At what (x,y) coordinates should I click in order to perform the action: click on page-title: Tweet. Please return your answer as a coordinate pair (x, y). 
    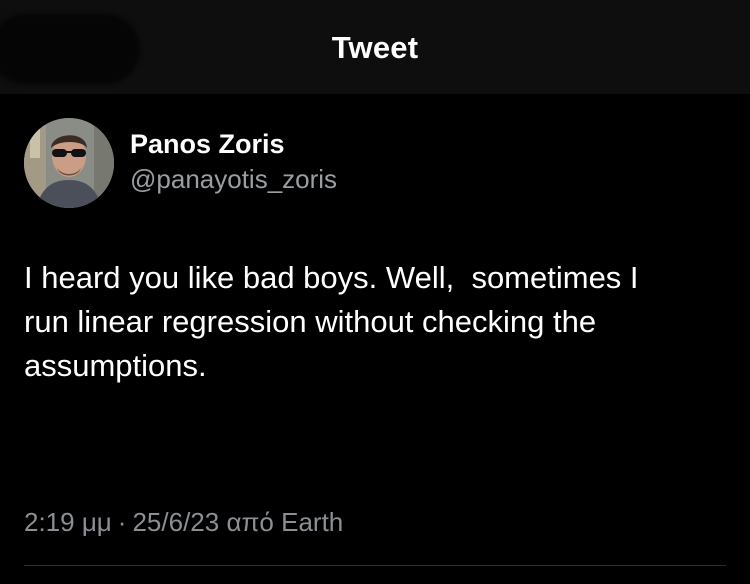
    Looking at the image, I should click on (375, 47).